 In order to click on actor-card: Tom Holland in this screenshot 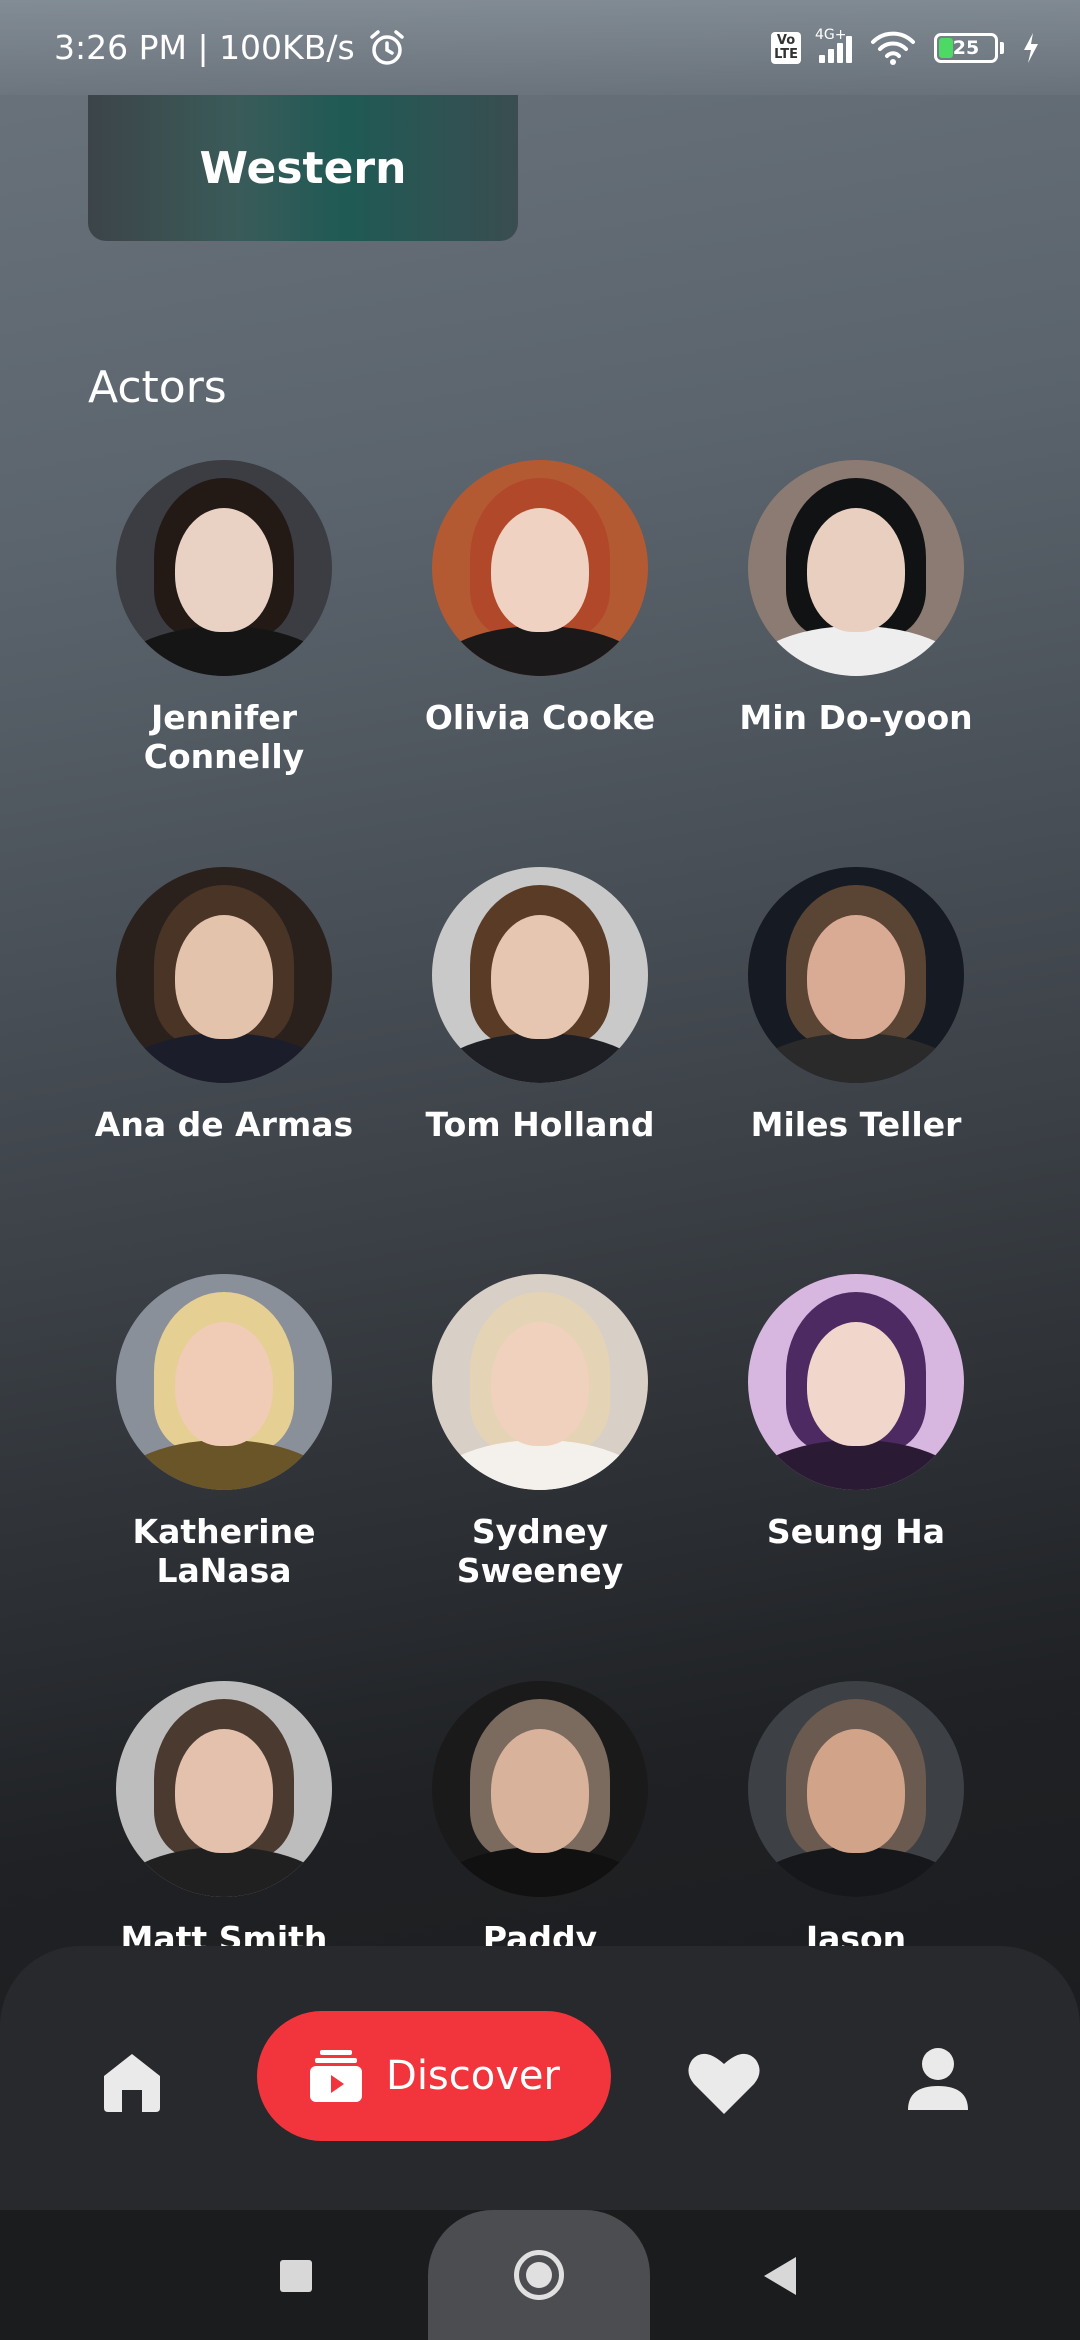, I will do `click(540, 1070)`.